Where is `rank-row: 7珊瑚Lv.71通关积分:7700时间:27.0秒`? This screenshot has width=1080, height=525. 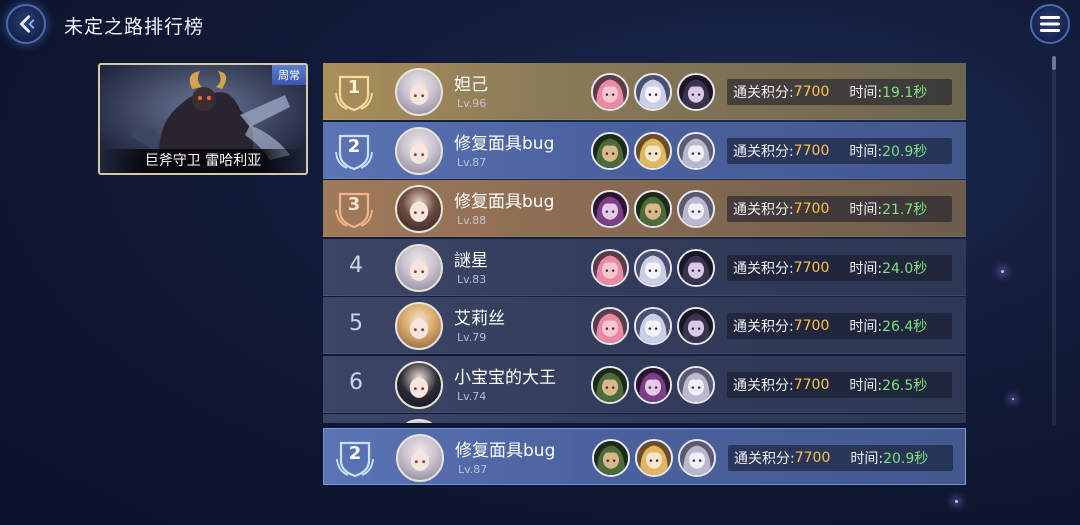
rank-row: 7珊瑚Lv.71通关积分:7700时间:27.0秒 is located at coordinates (644, 418).